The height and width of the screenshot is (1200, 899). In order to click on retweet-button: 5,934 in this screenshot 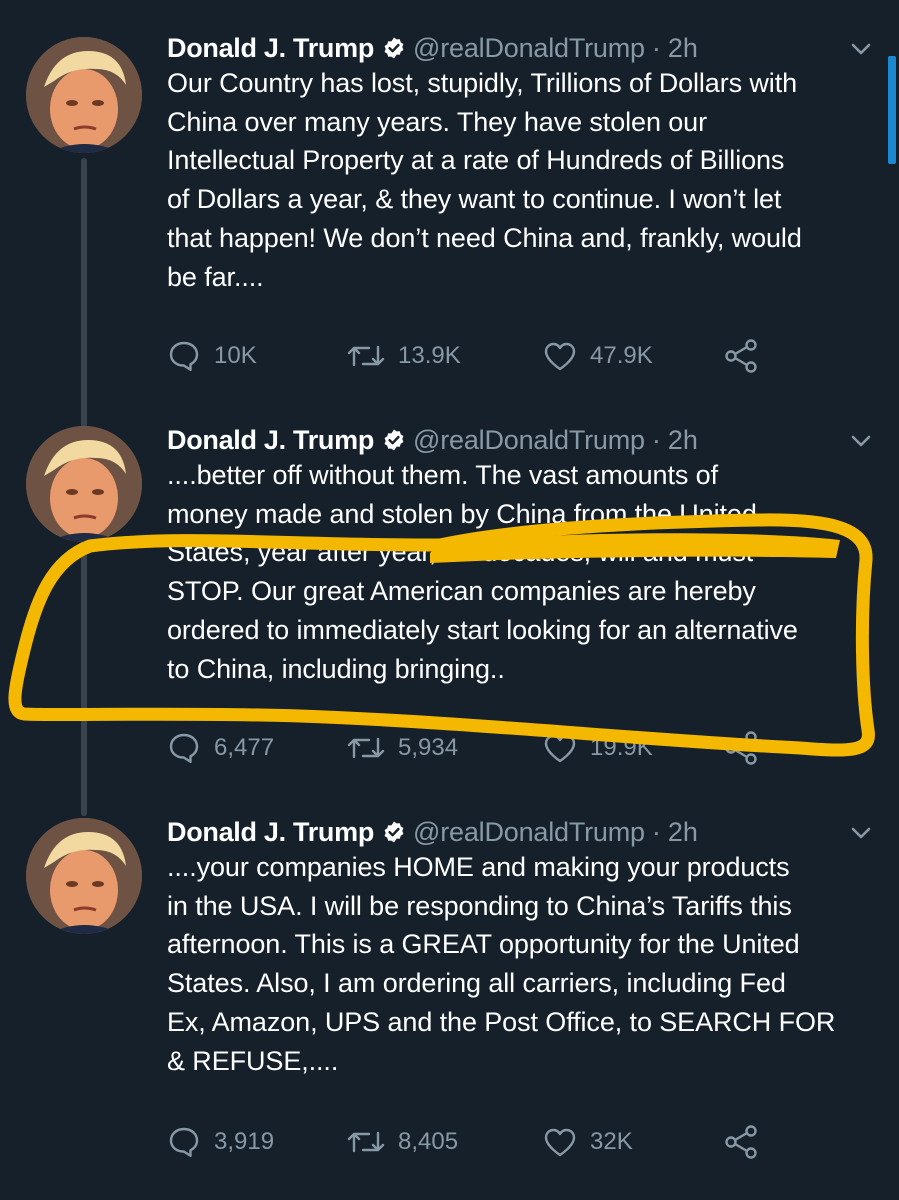, I will do `click(445, 748)`.